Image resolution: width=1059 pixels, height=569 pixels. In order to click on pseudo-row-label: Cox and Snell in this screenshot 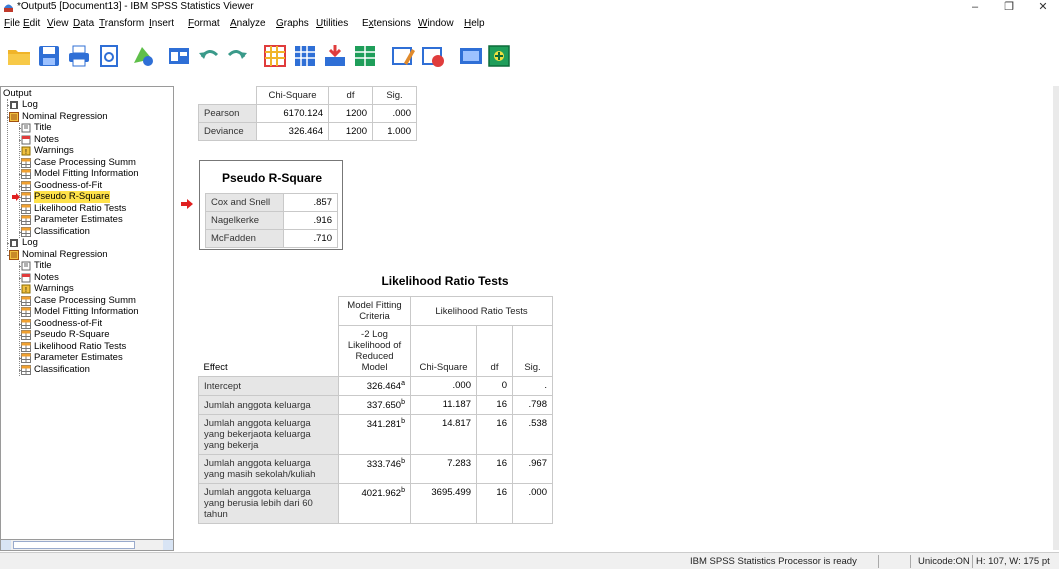, I will do `click(244, 202)`.